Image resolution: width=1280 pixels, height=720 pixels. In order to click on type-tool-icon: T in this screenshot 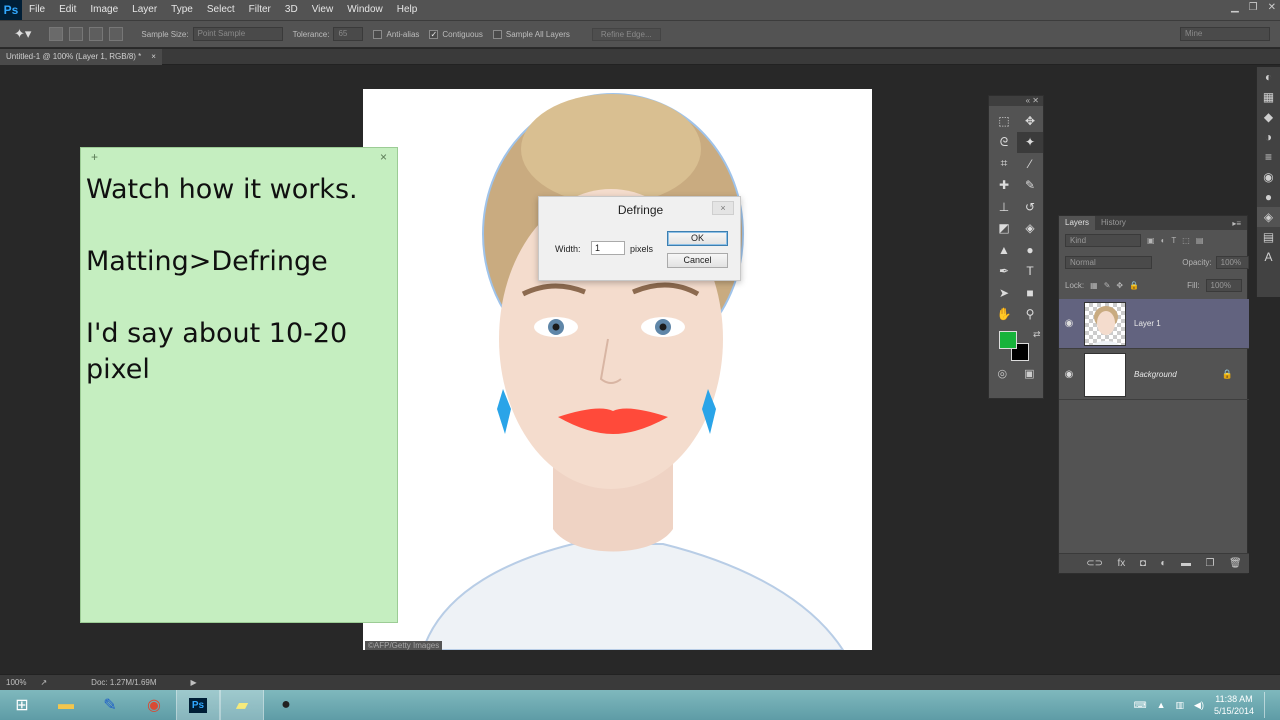, I will do `click(1030, 272)`.